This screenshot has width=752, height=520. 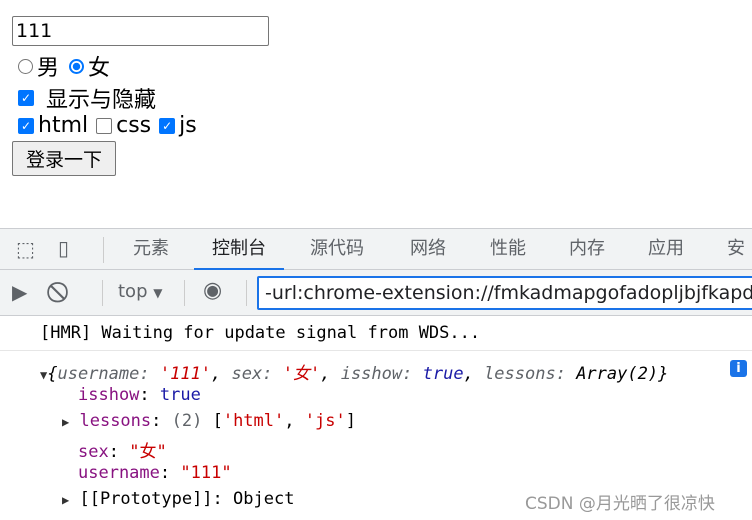 I want to click on lesson-html-label: html, so click(x=63, y=125).